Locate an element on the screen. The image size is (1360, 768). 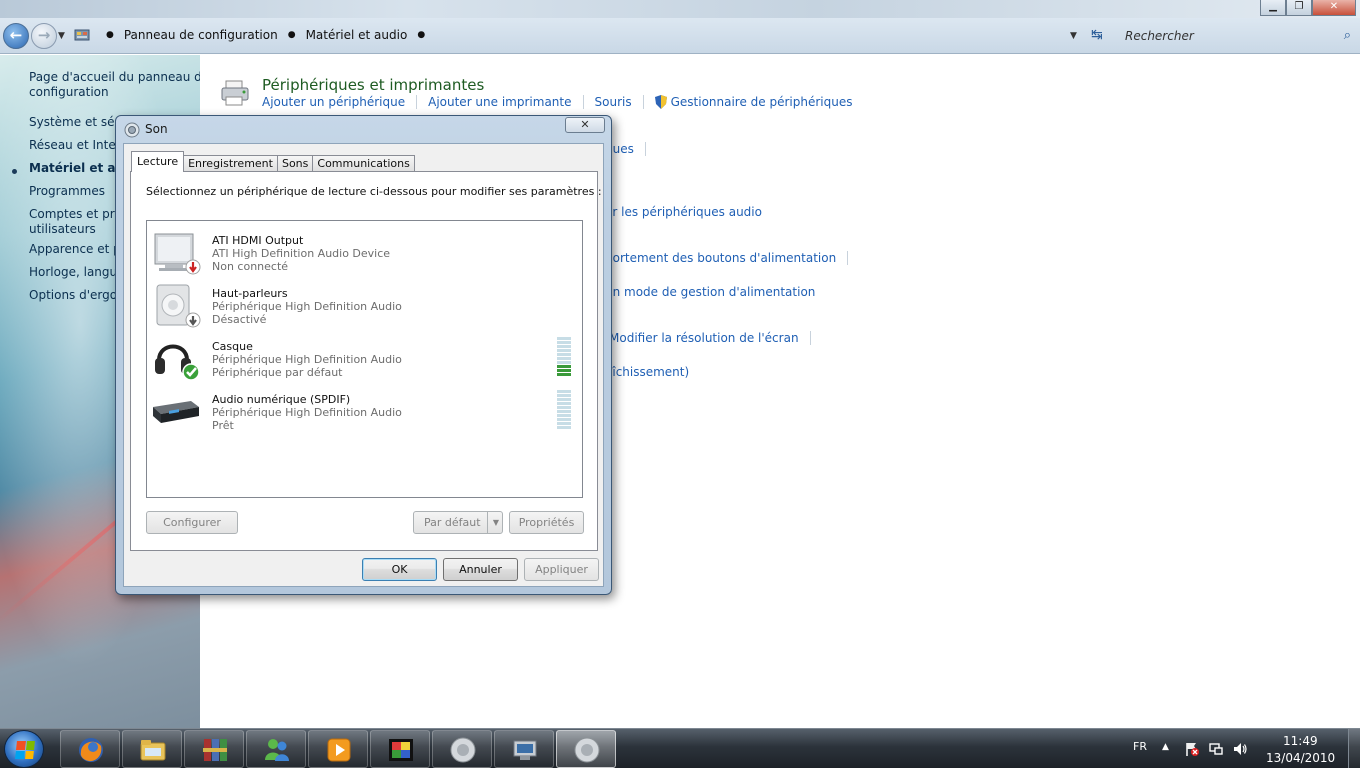
firefox-icon is located at coordinates (91, 750).